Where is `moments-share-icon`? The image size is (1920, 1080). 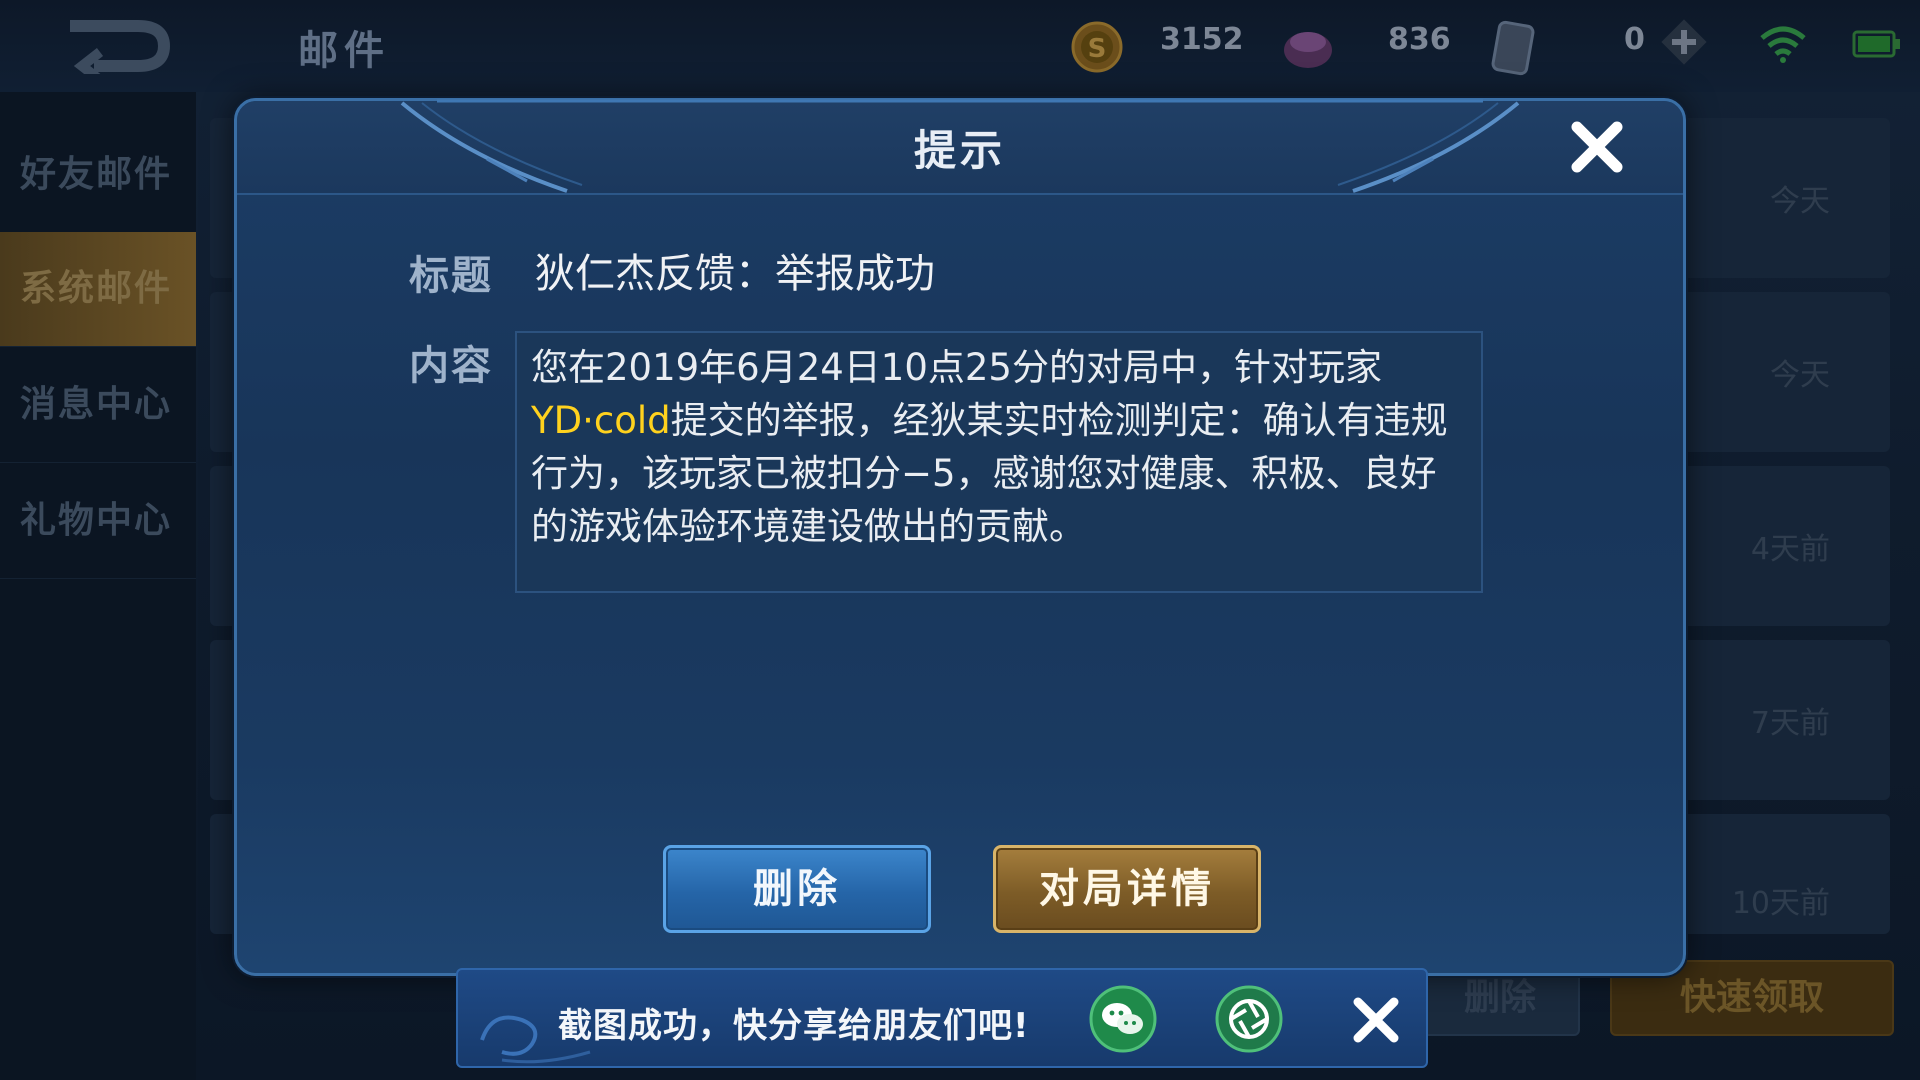
moments-share-icon is located at coordinates (1249, 1019).